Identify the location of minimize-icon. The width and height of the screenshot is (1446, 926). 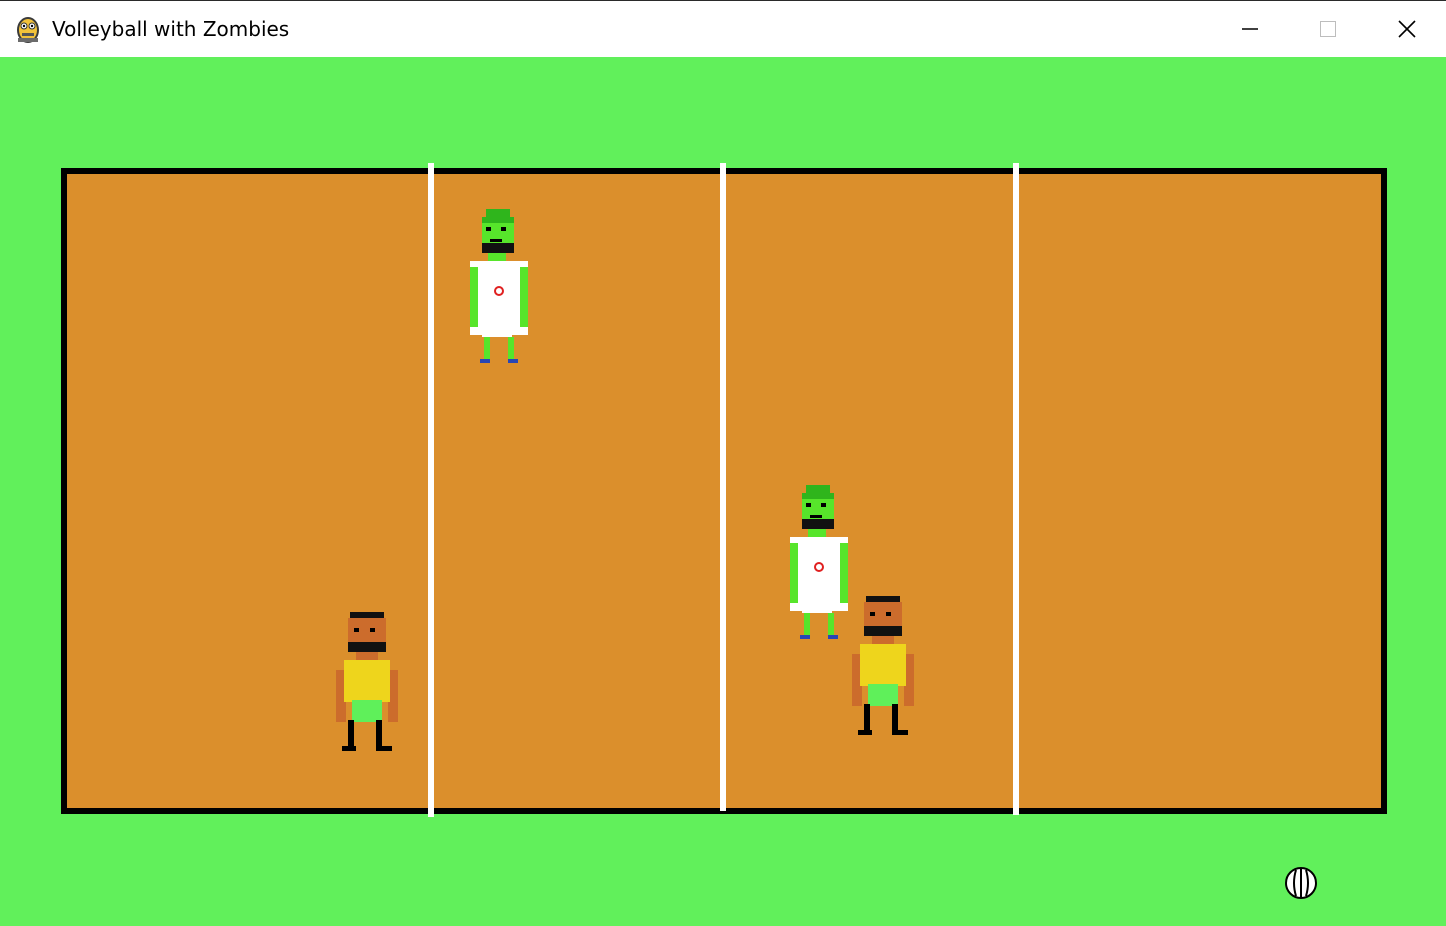
(1250, 29).